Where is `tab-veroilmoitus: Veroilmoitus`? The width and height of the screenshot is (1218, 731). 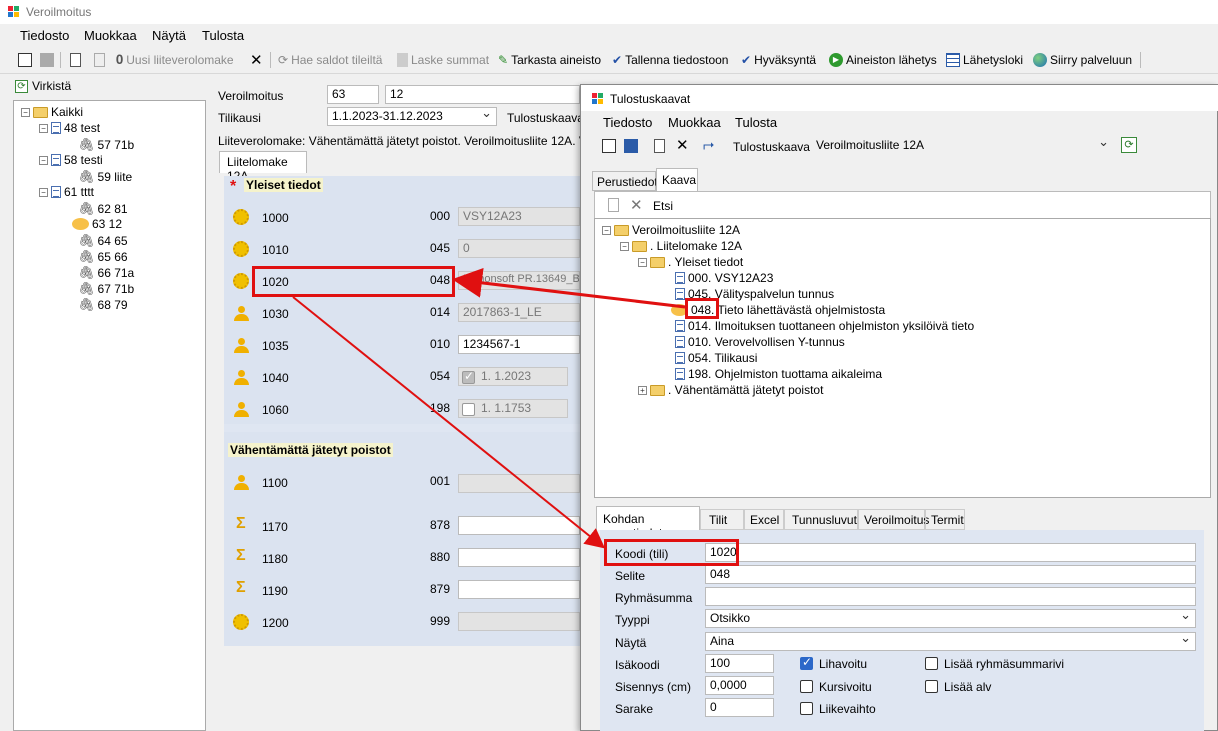 tab-veroilmoitus: Veroilmoitus is located at coordinates (893, 519).